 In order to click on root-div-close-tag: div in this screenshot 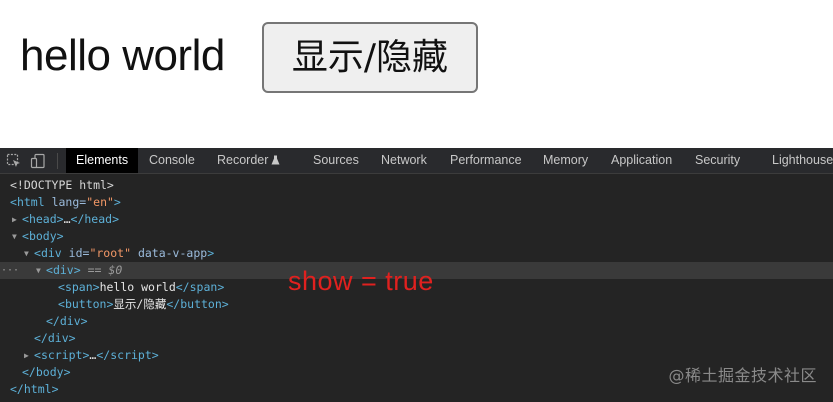, I will do `click(58, 338)`.